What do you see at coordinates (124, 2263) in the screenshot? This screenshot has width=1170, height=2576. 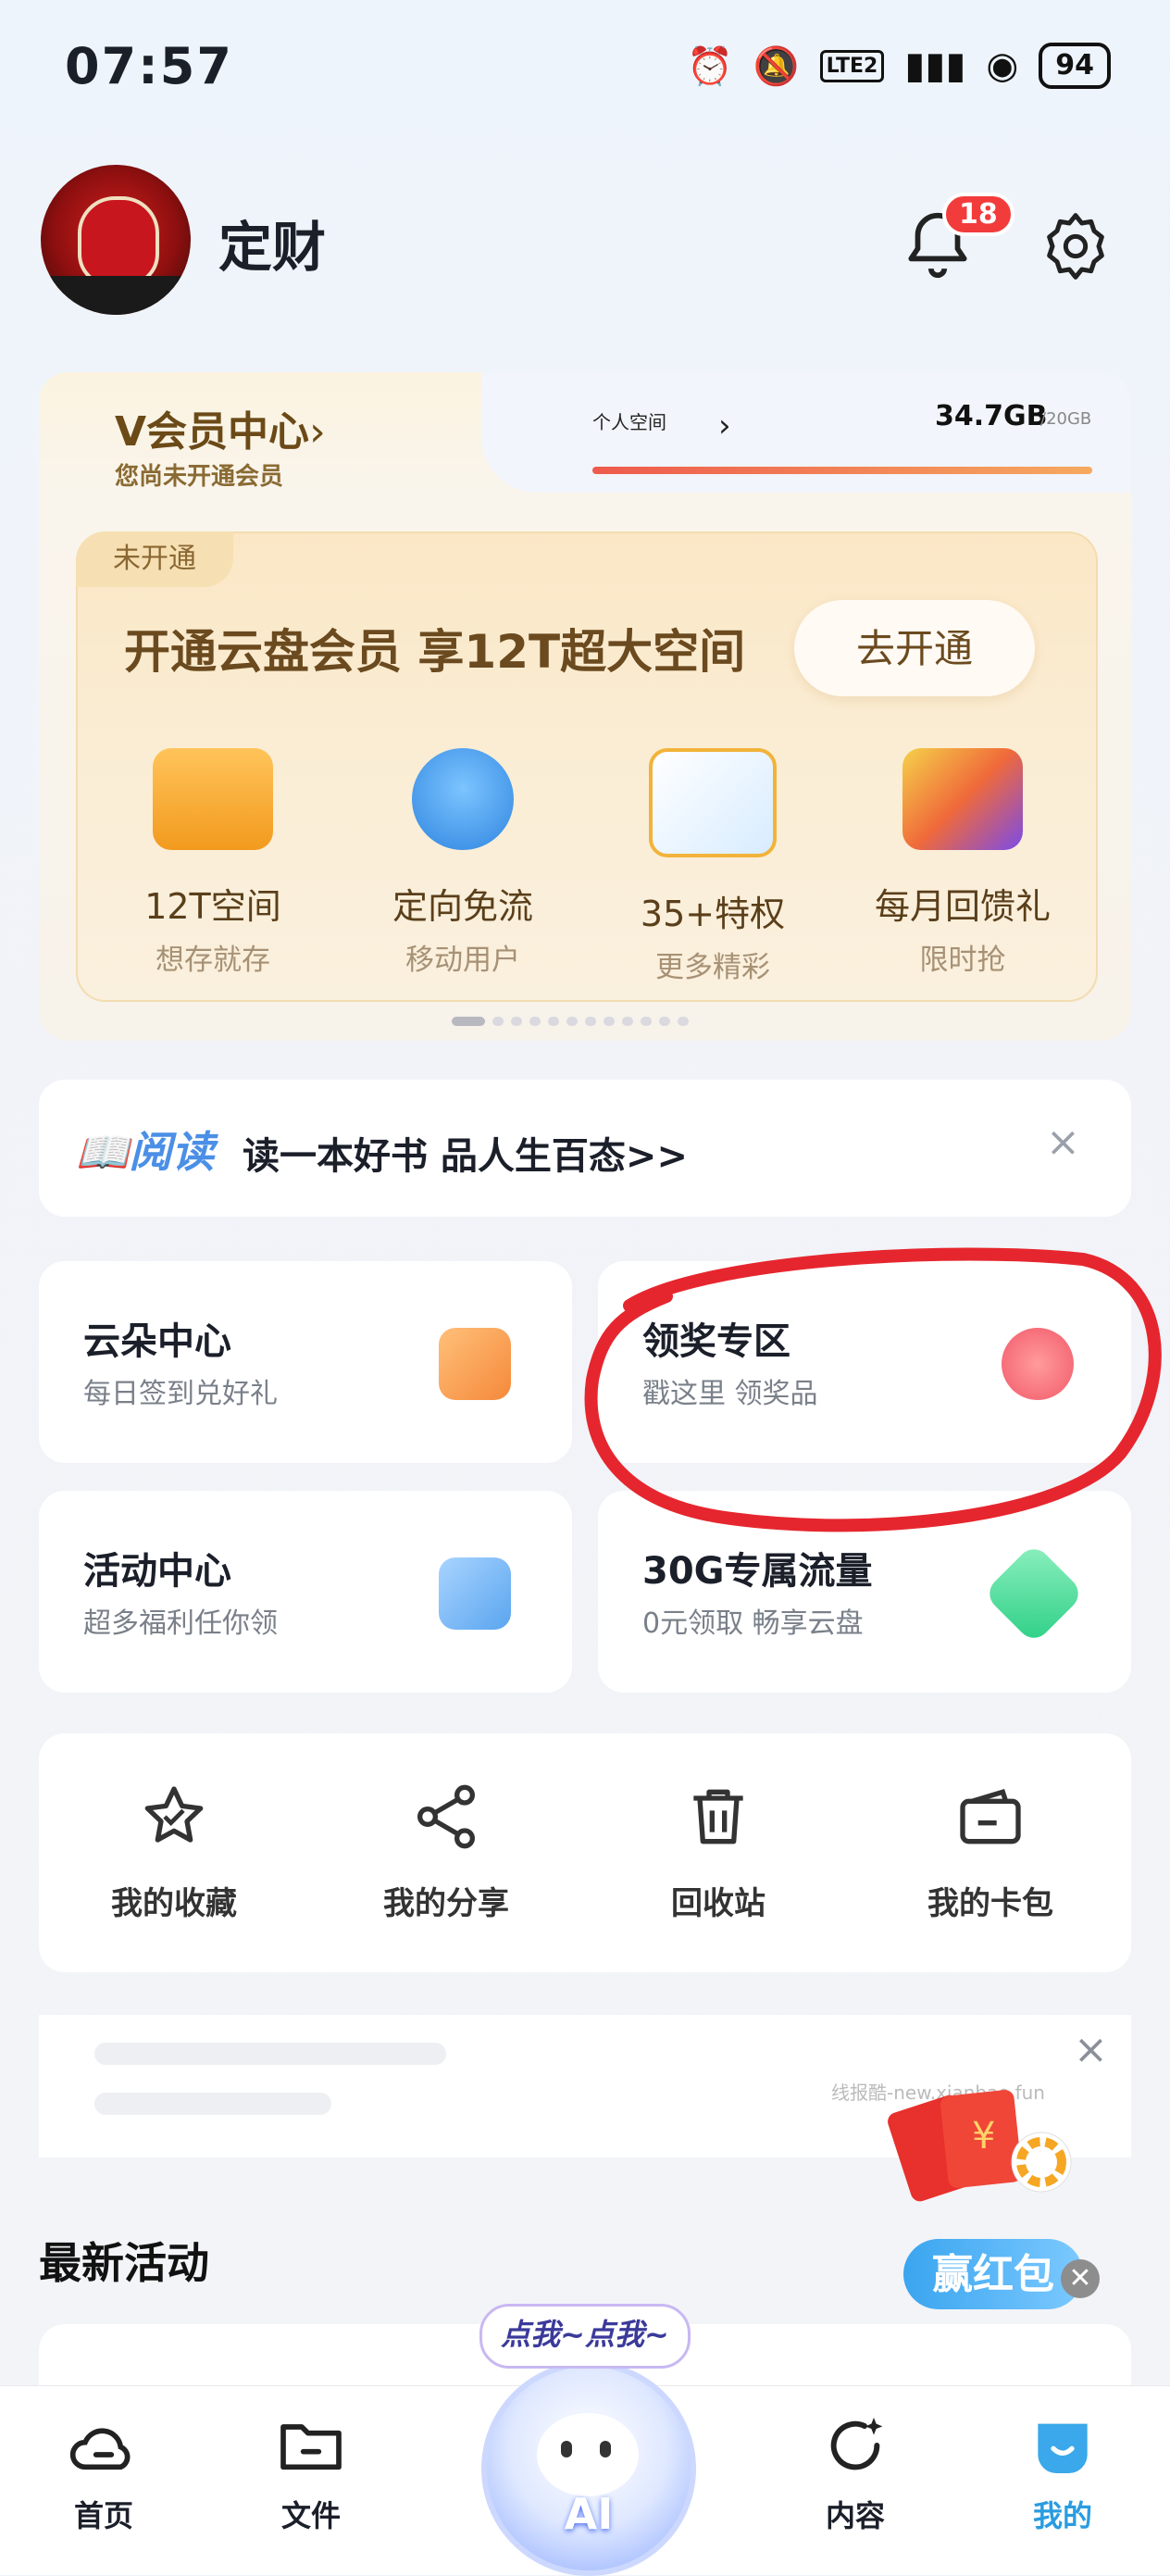 I see `section-title-latest: 最新活动` at bounding box center [124, 2263].